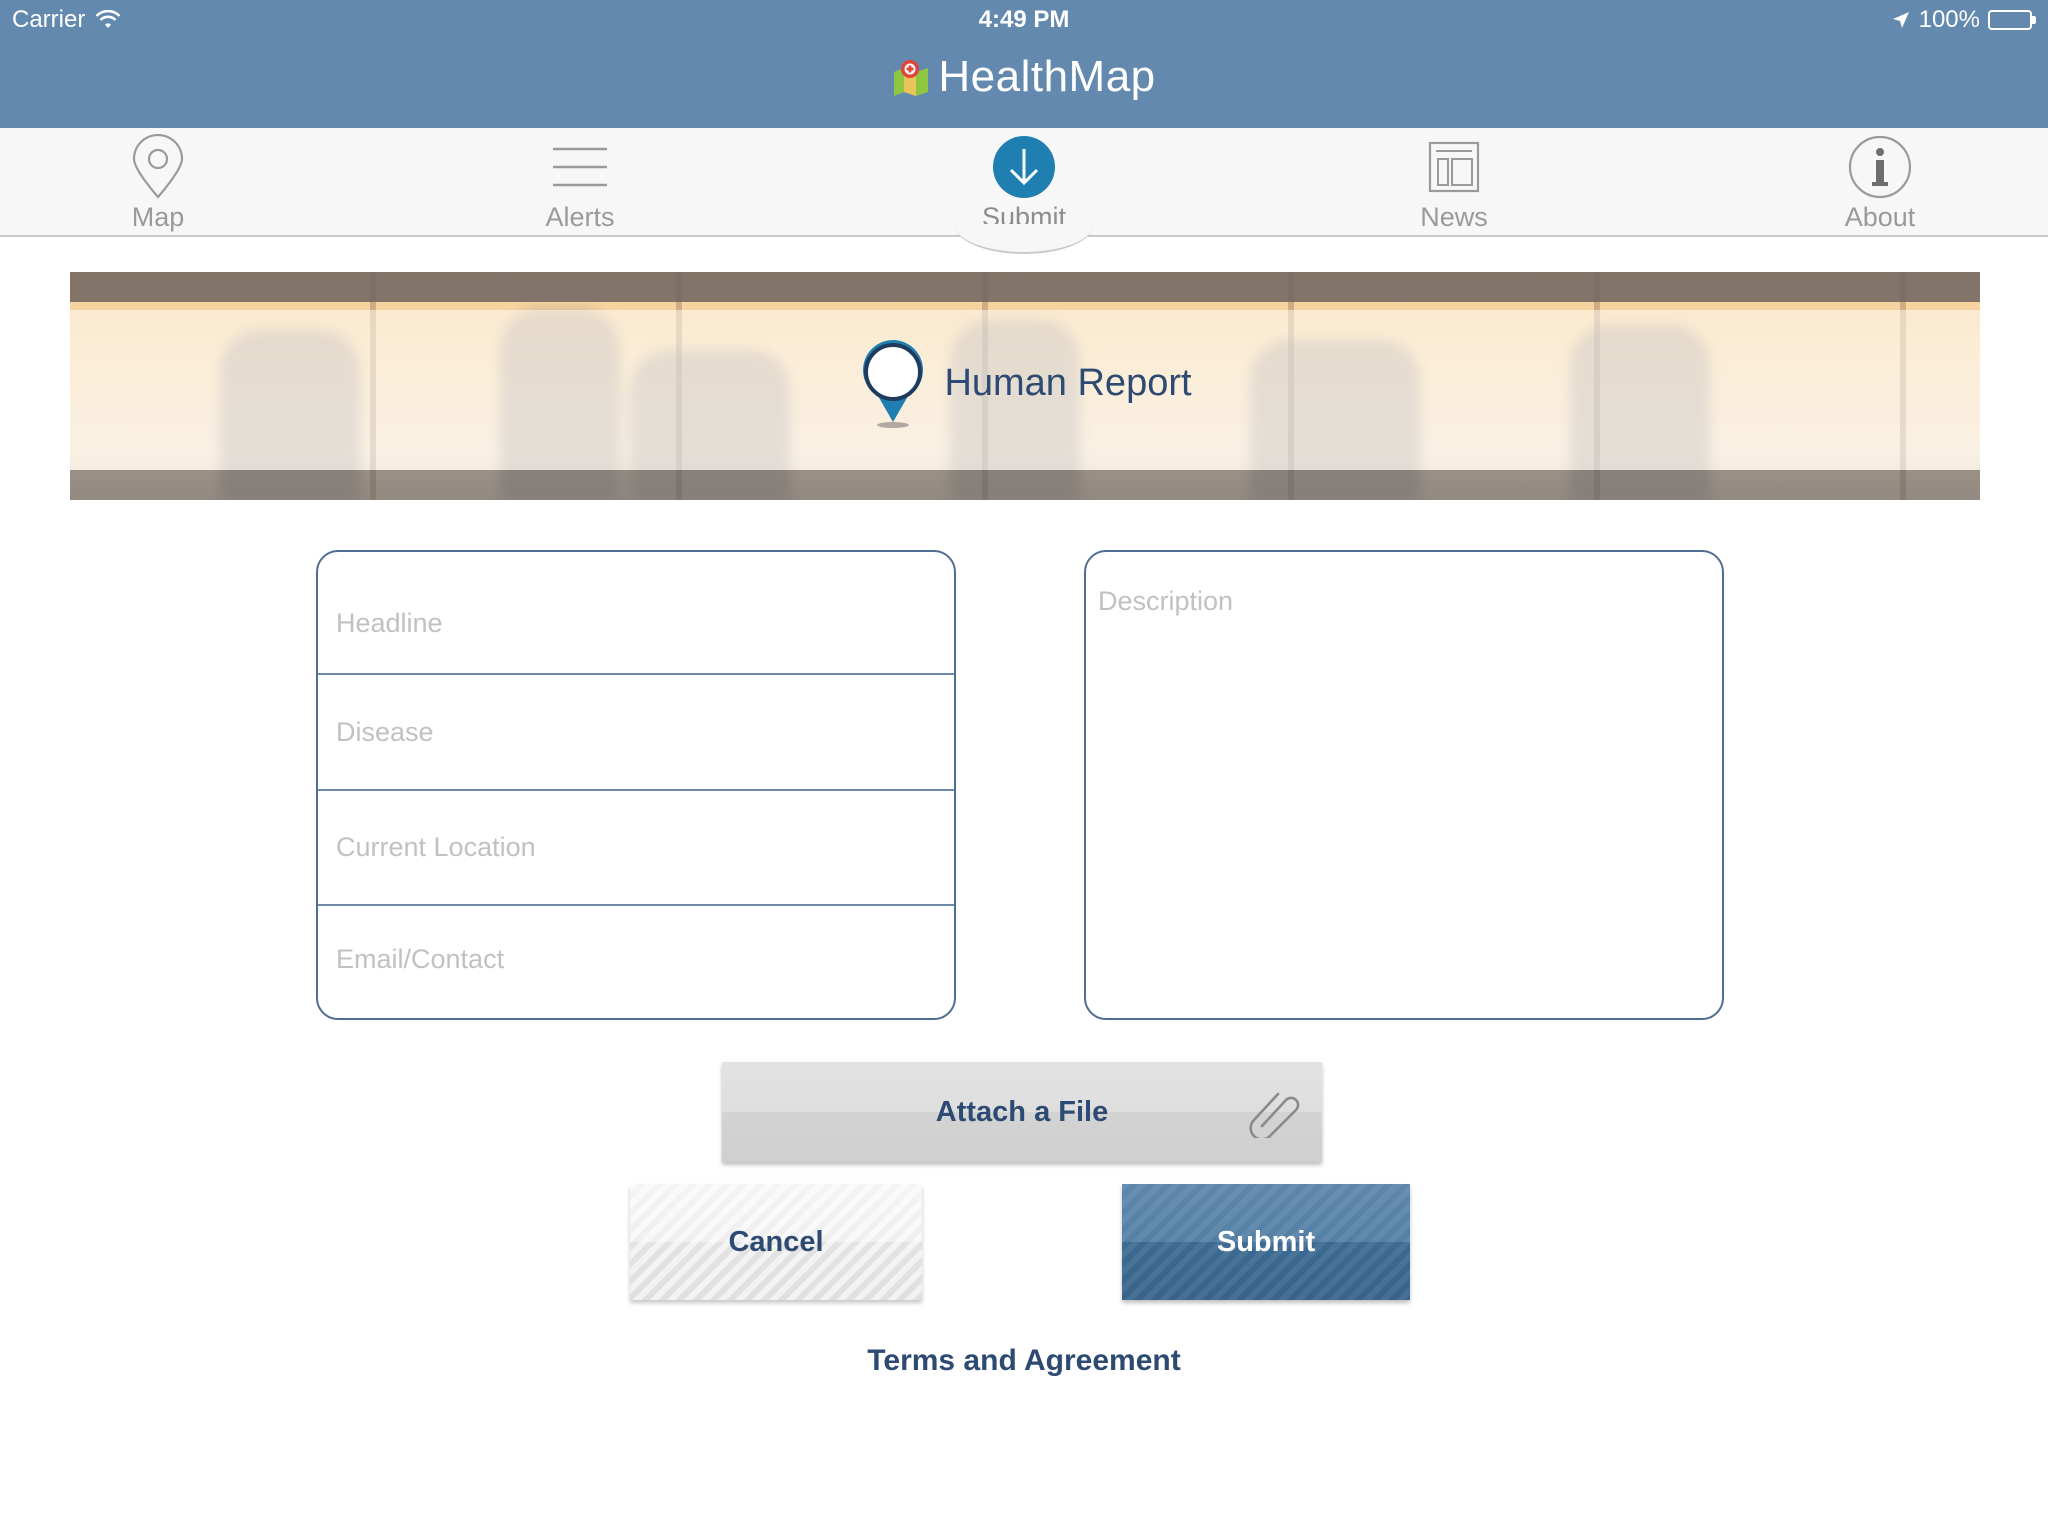 The image size is (2048, 1536). I want to click on tab-map: Map, so click(158, 181).